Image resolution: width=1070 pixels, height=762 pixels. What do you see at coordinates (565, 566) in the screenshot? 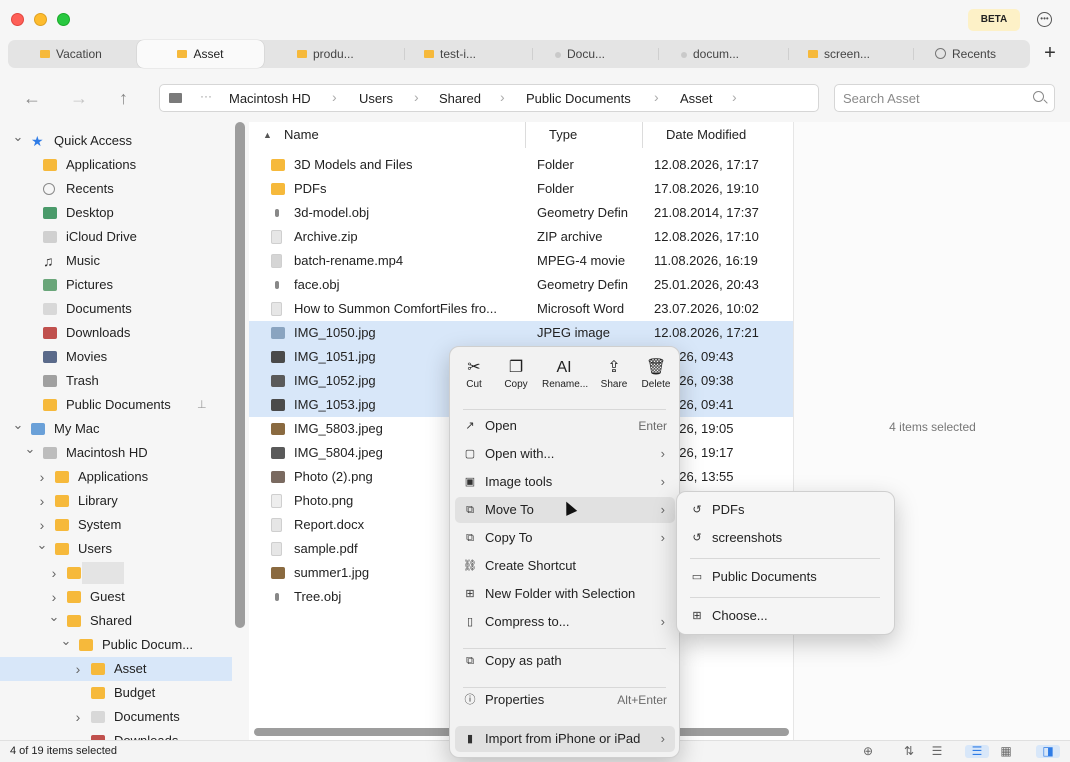
I see `menu-item-create-shortcut: ⛓ Create Shortcut` at bounding box center [565, 566].